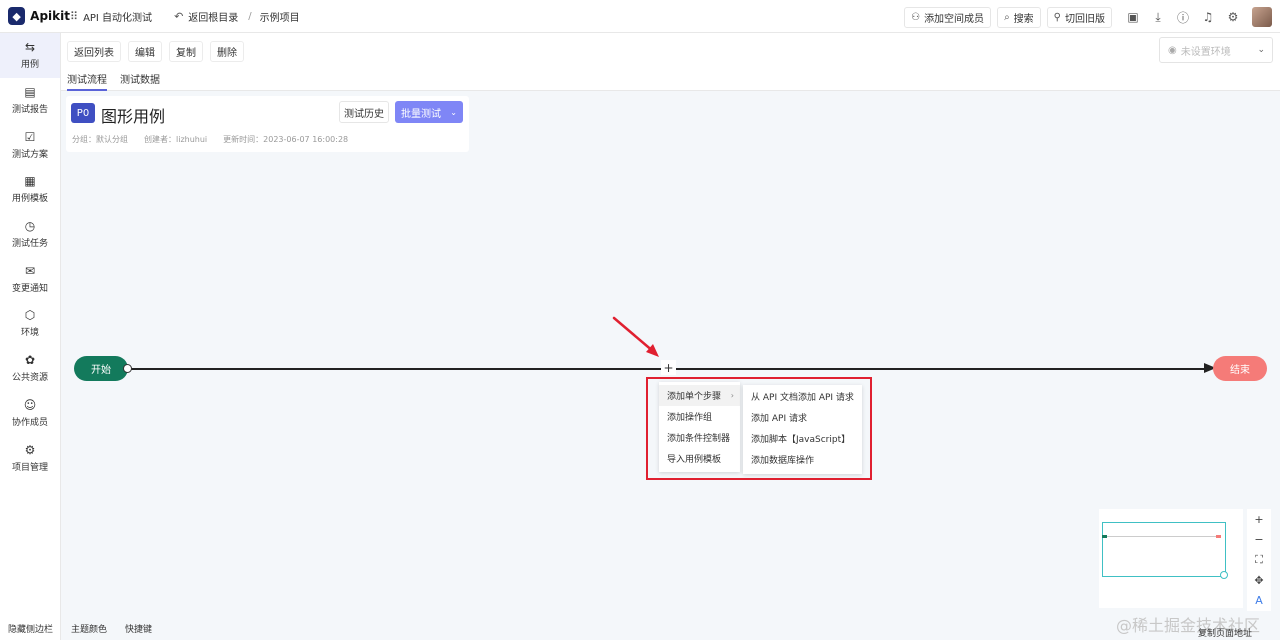  What do you see at coordinates (179, 16) in the screenshot?
I see `undo-icon: ↶` at bounding box center [179, 16].